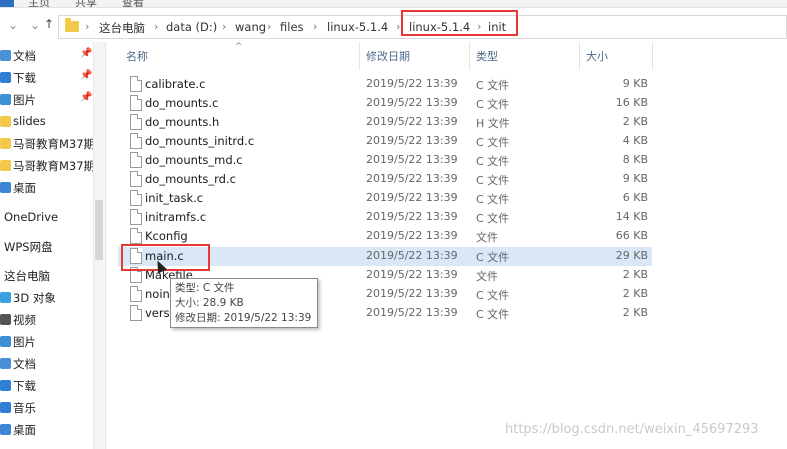 The image size is (787, 449). What do you see at coordinates (5, 429) in the screenshot?
I see `desktop-icon` at bounding box center [5, 429].